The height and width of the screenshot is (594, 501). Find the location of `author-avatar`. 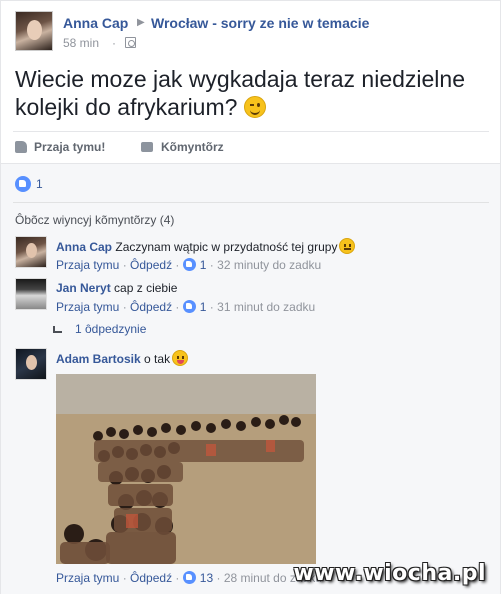

author-avatar is located at coordinates (34, 31).